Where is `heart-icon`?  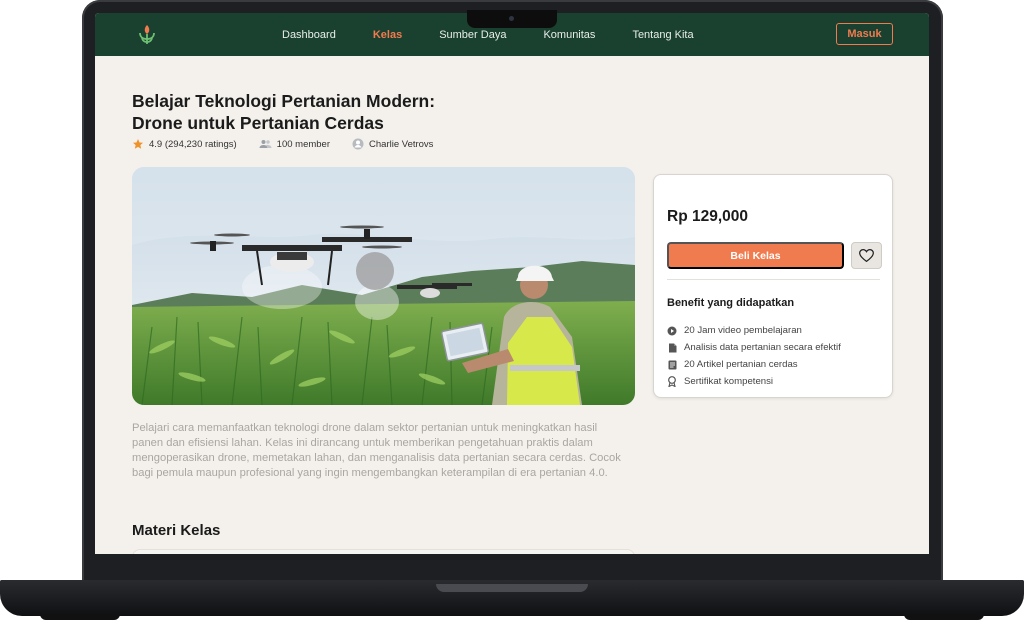
heart-icon is located at coordinates (866, 255).